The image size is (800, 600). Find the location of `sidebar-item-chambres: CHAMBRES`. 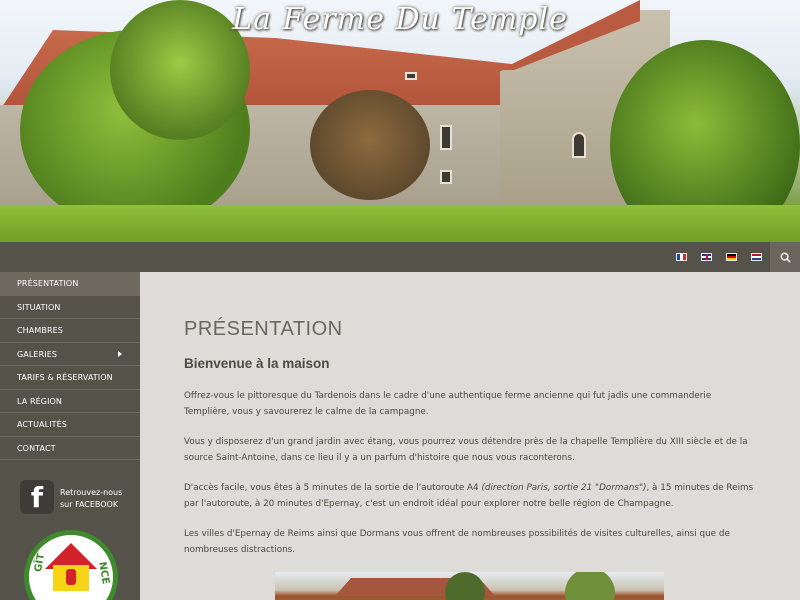

sidebar-item-chambres: CHAMBRES is located at coordinates (70, 331).